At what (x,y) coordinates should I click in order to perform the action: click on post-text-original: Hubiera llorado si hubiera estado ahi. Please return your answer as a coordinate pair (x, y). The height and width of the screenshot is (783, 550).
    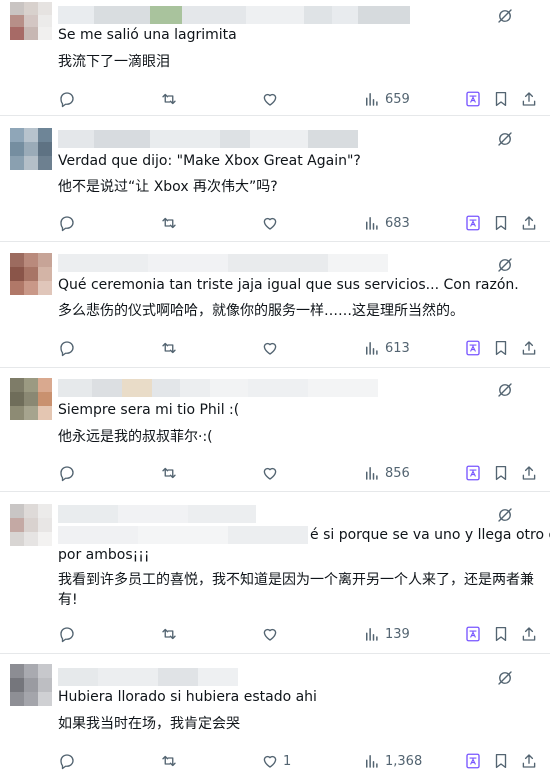
    Looking at the image, I should click on (187, 697).